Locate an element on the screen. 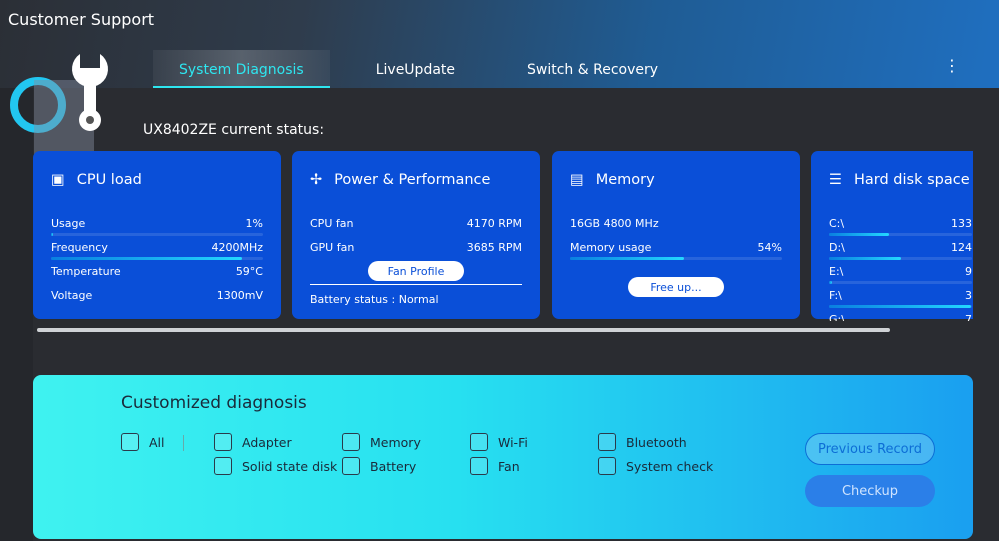 The width and height of the screenshot is (999, 541). card-title: Power & Performance is located at coordinates (412, 180).